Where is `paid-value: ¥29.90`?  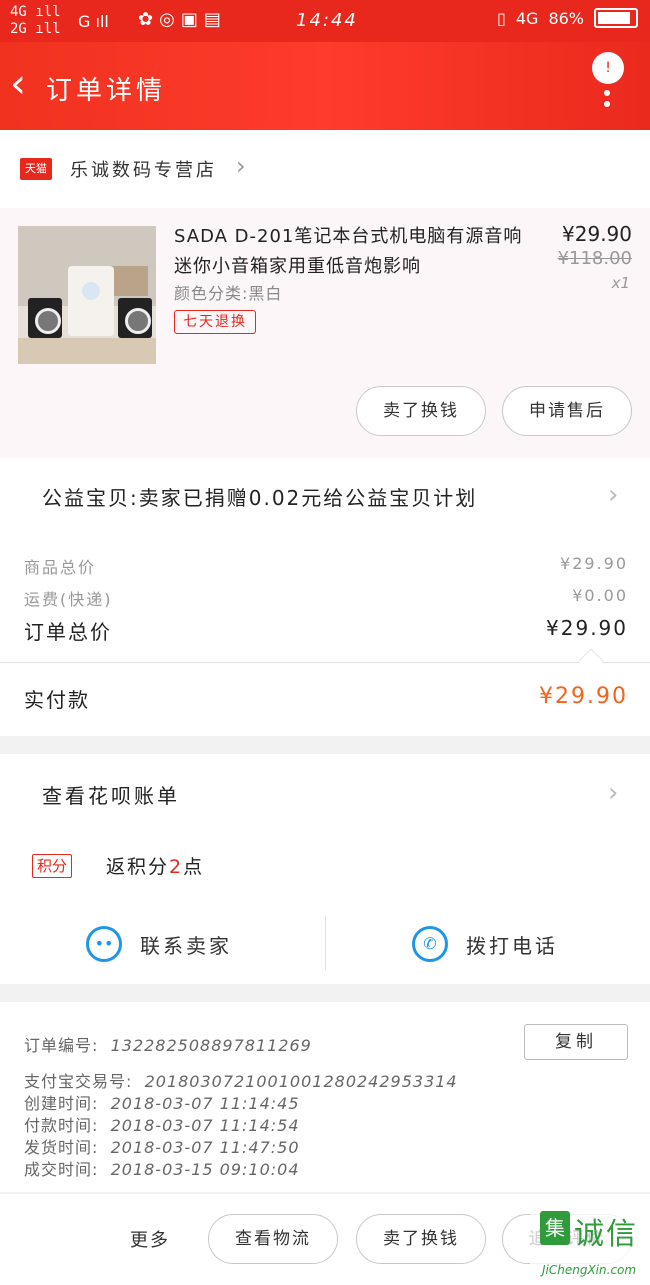
paid-value: ¥29.90 is located at coordinates (583, 696).